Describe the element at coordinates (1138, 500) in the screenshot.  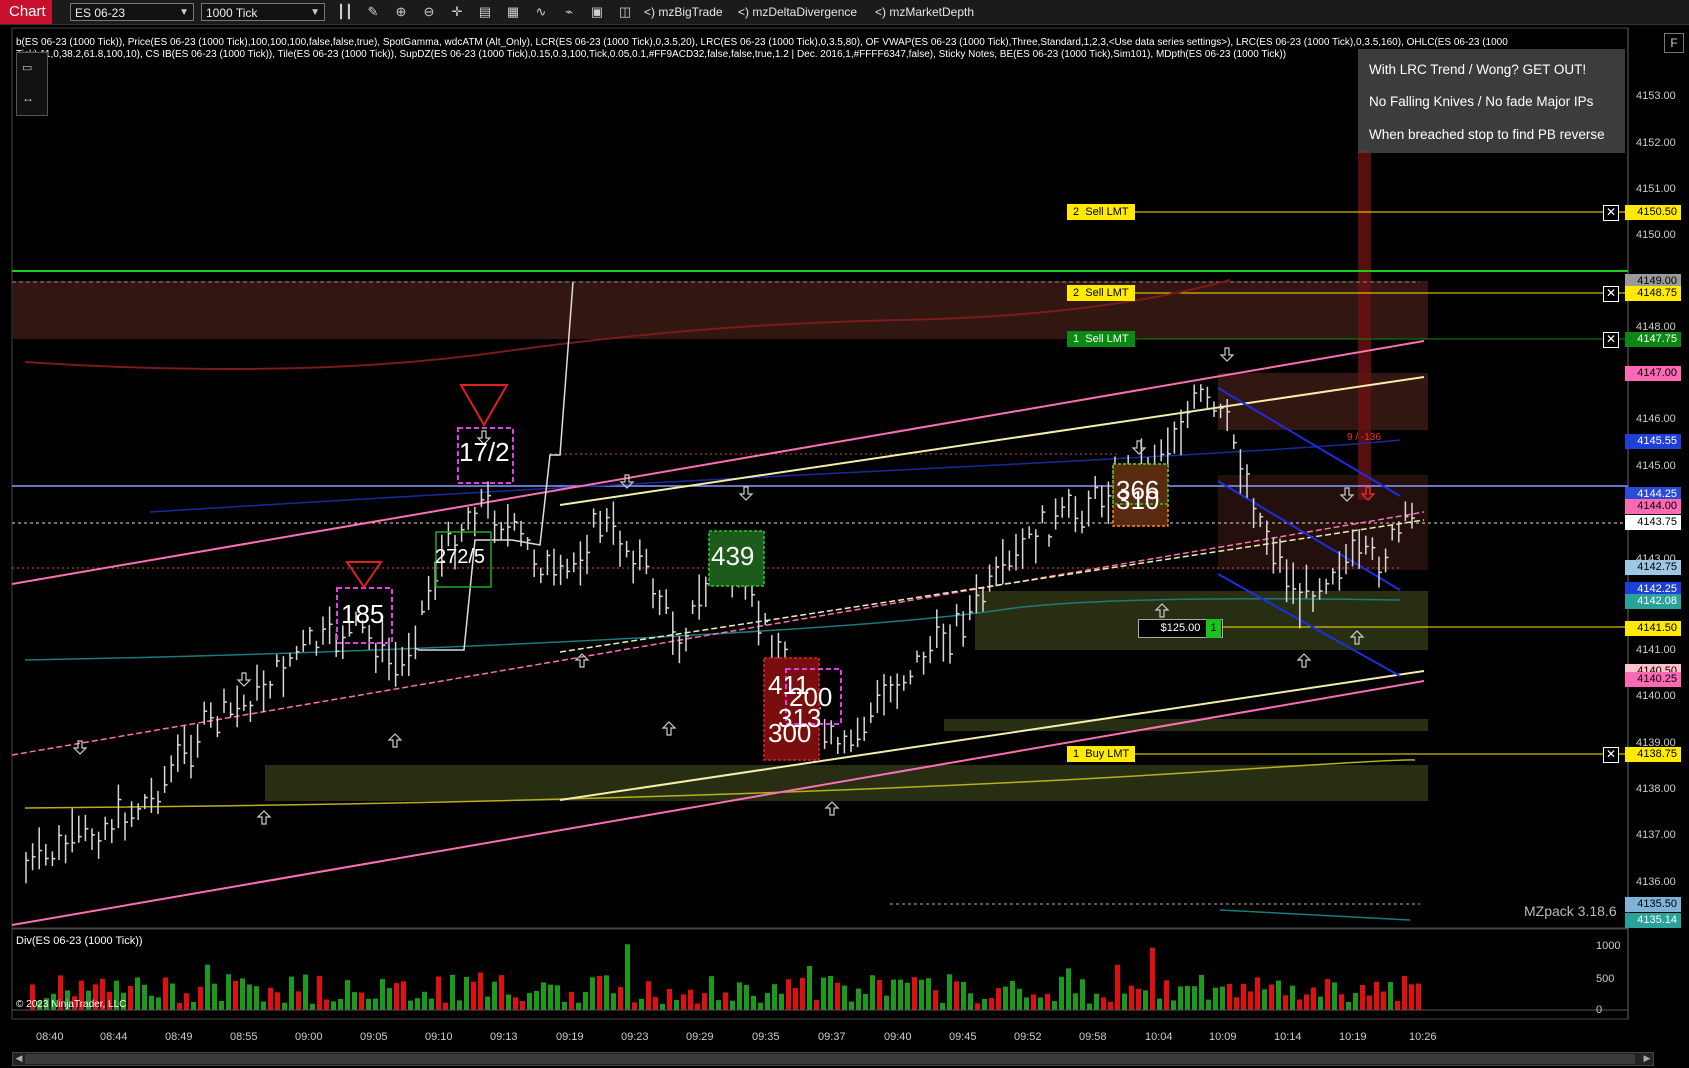
I see `tile-label: 310` at that location.